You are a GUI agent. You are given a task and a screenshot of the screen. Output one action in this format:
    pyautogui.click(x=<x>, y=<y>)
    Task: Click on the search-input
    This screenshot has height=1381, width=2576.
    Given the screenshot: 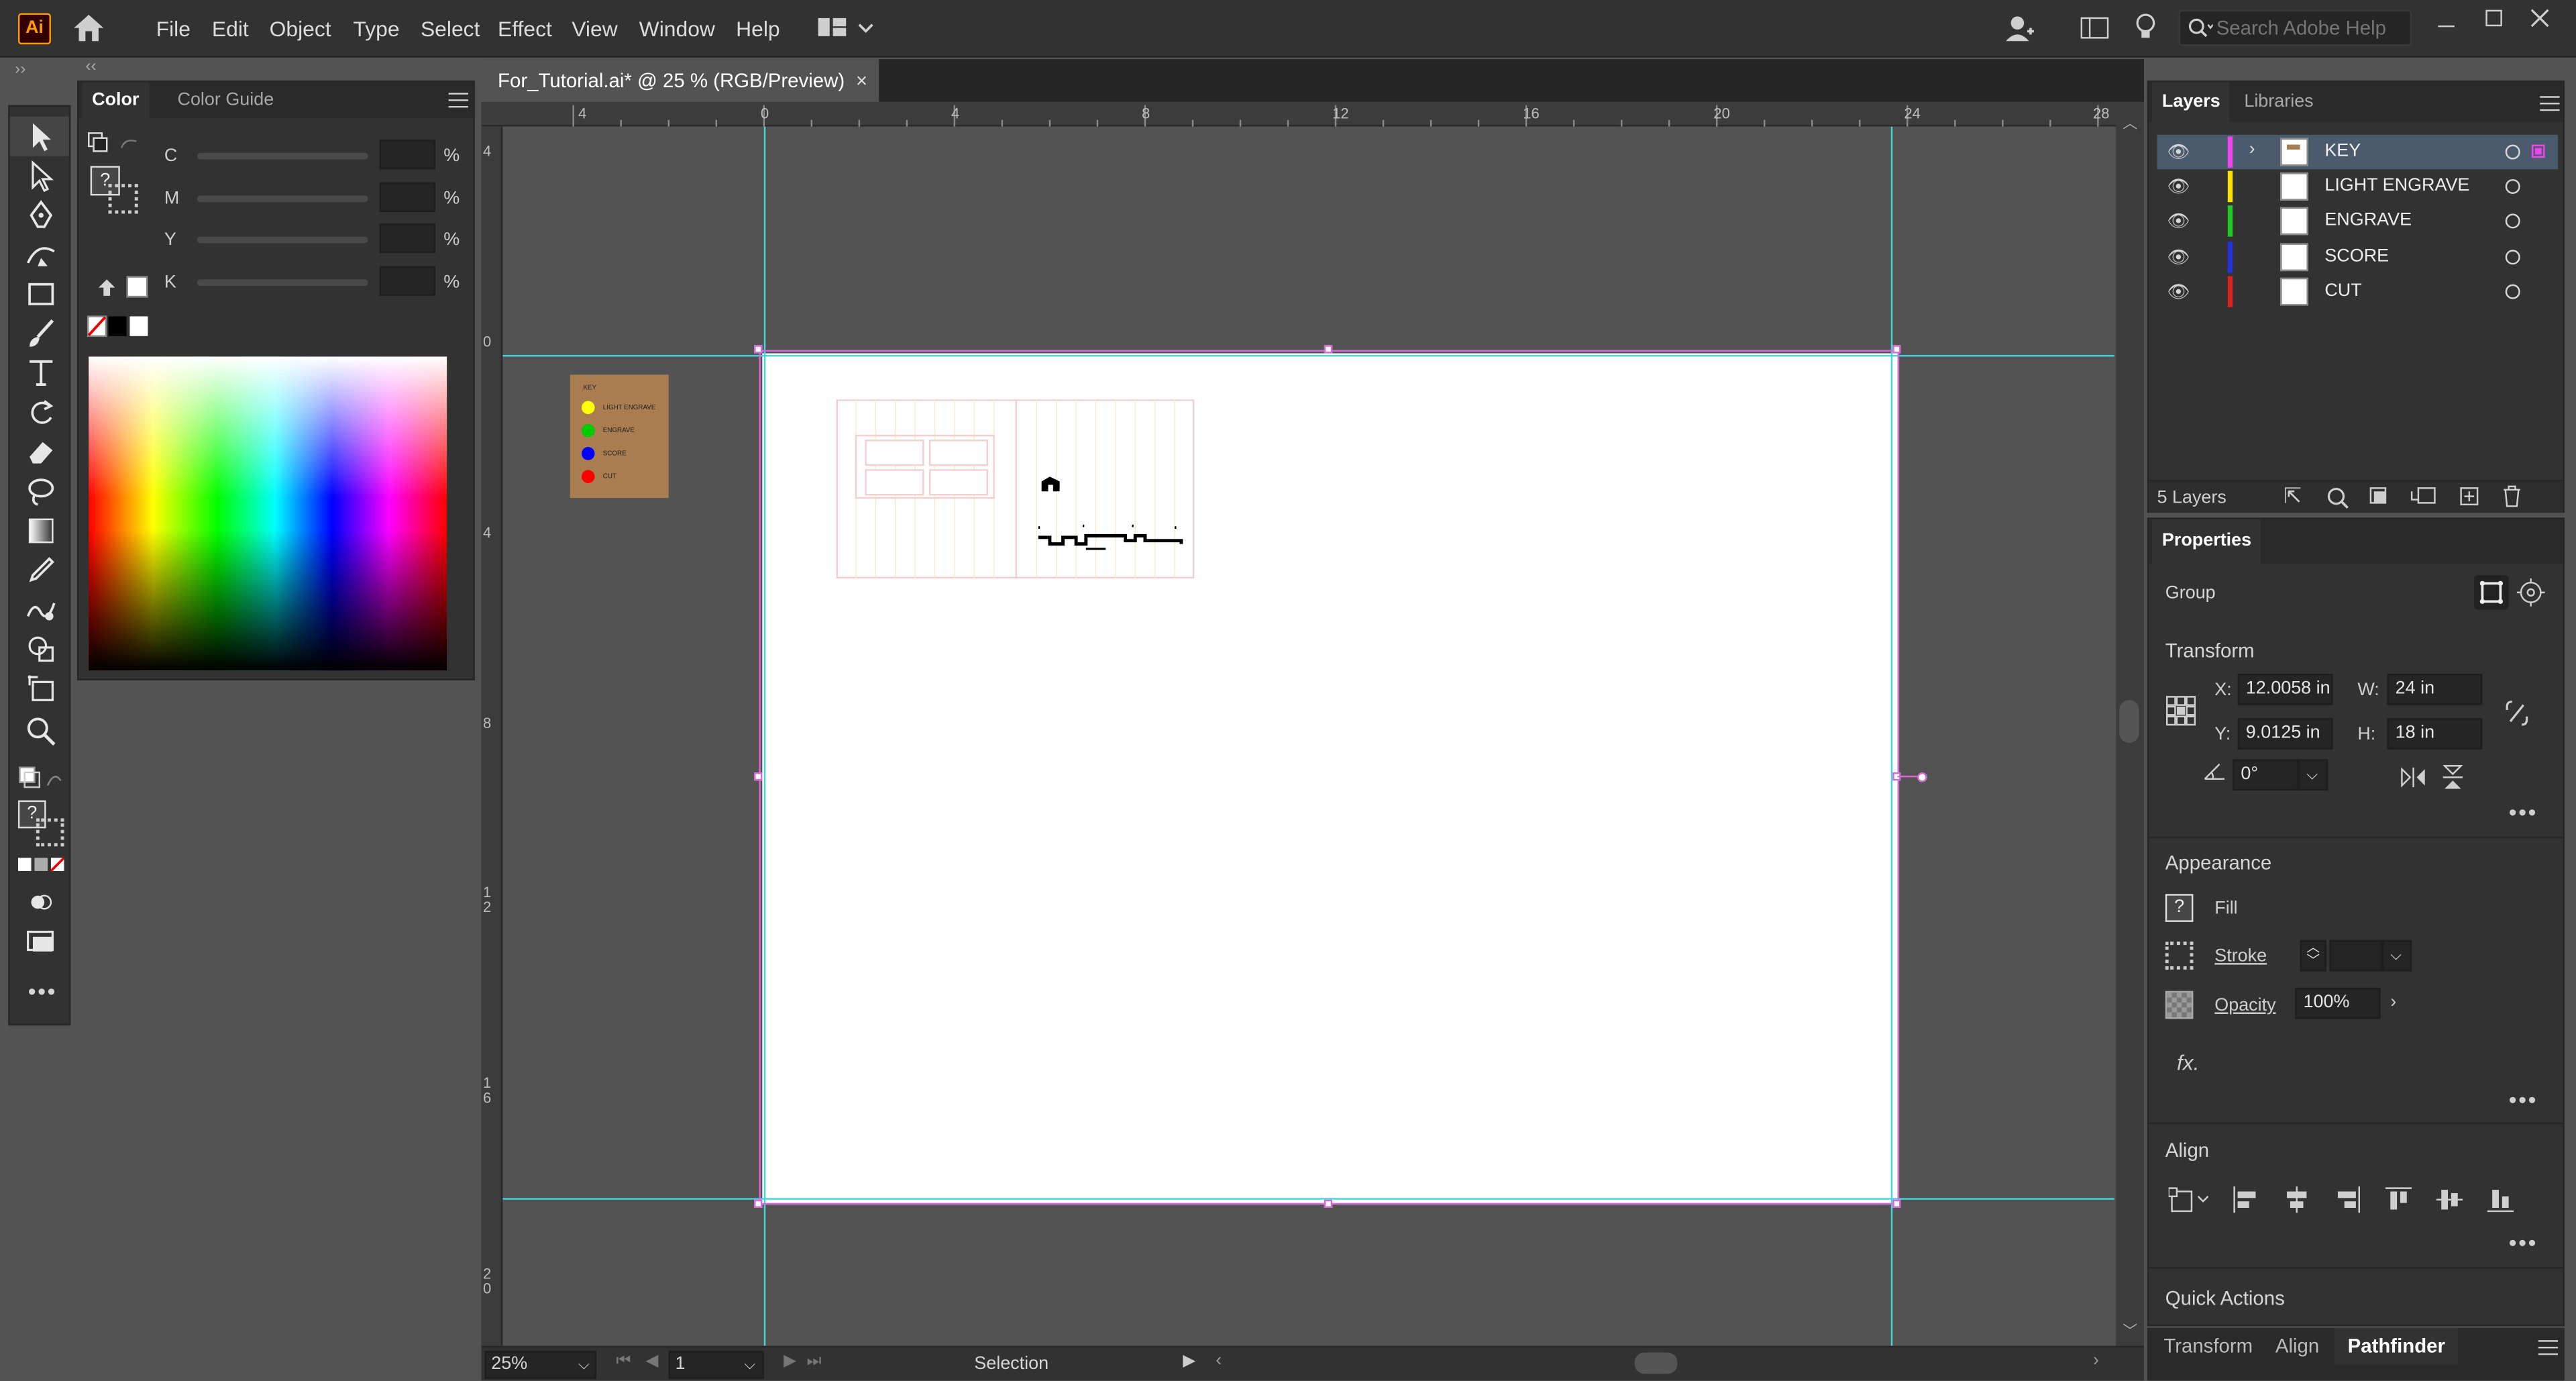 What is the action you would take?
    pyautogui.click(x=2311, y=28)
    